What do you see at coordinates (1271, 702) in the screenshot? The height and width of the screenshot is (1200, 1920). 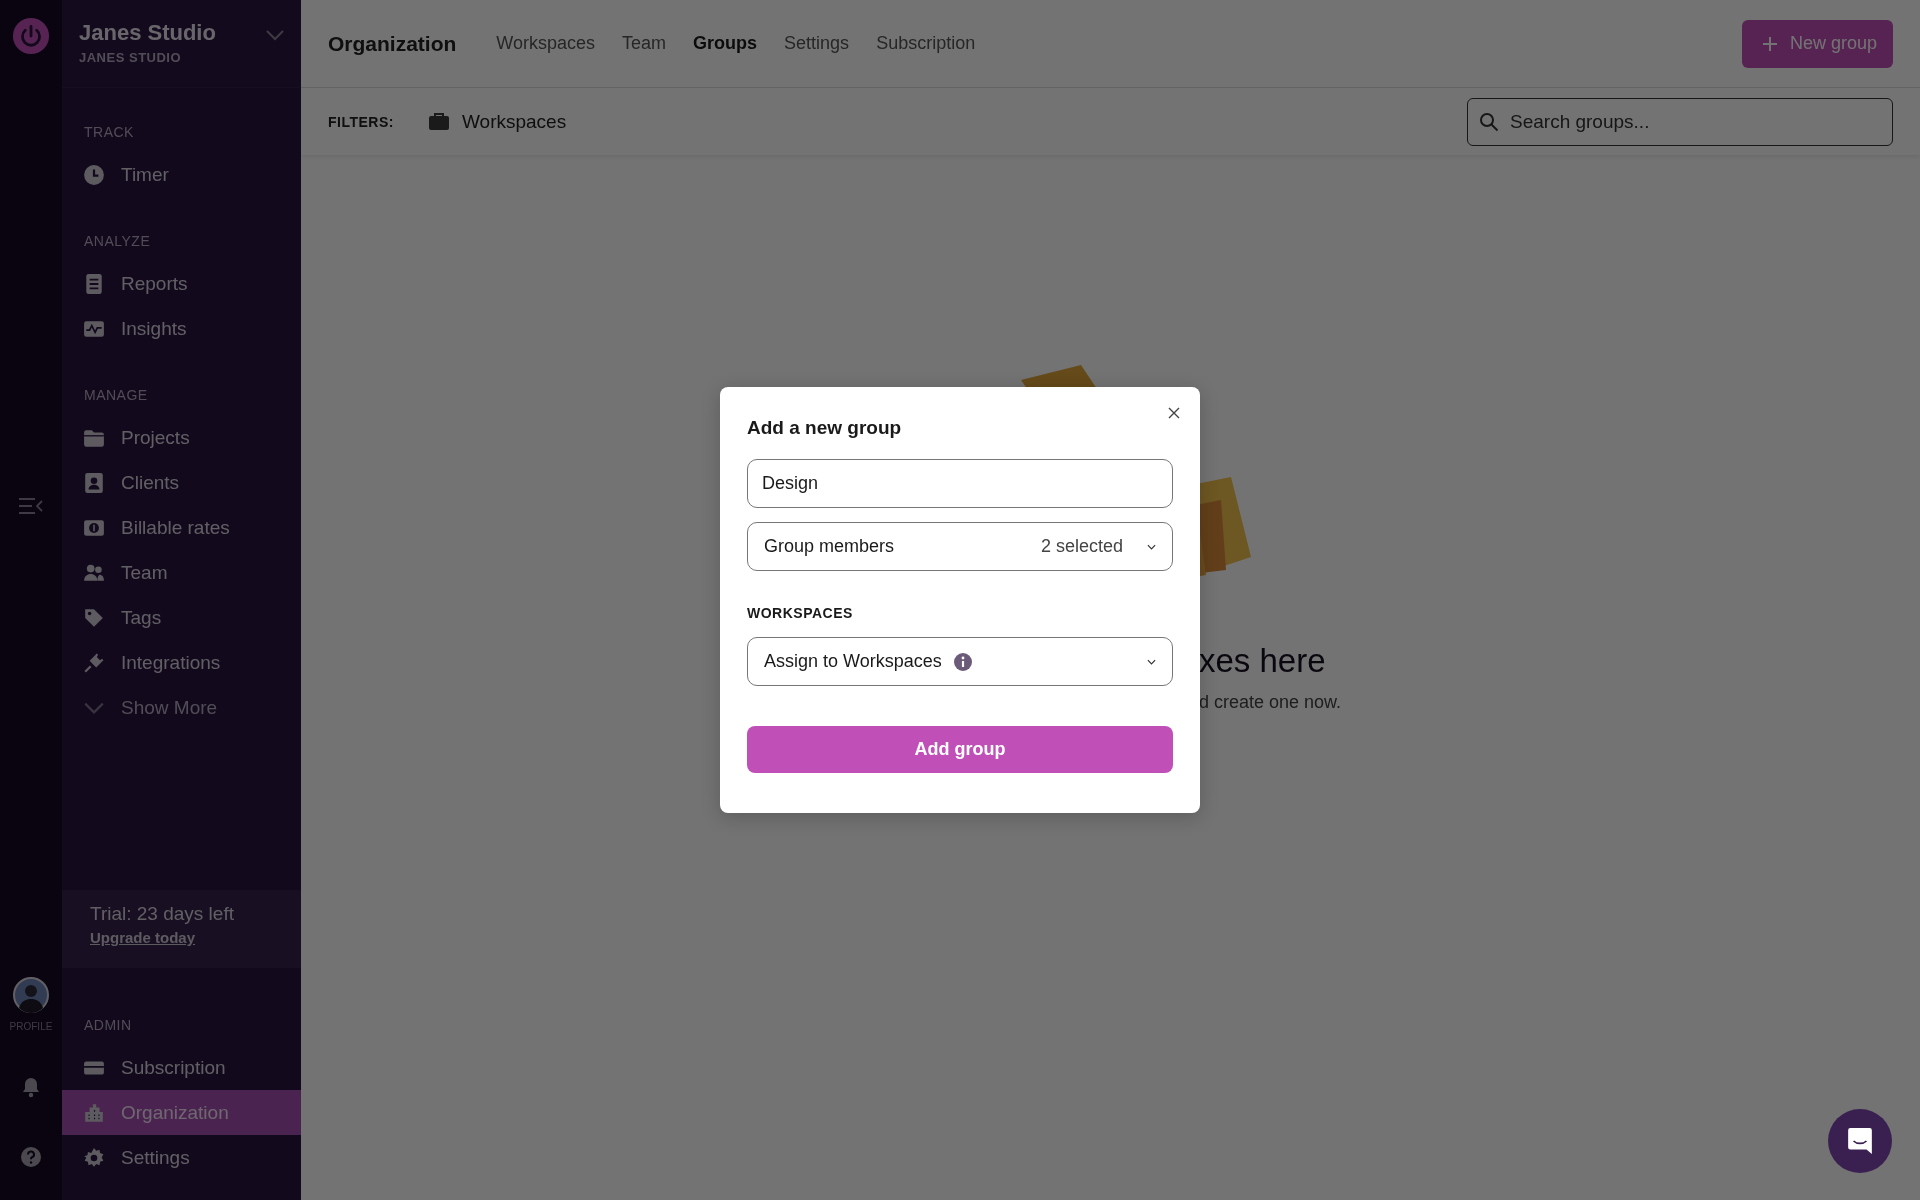 I see `empty-state-text: d create one now.` at bounding box center [1271, 702].